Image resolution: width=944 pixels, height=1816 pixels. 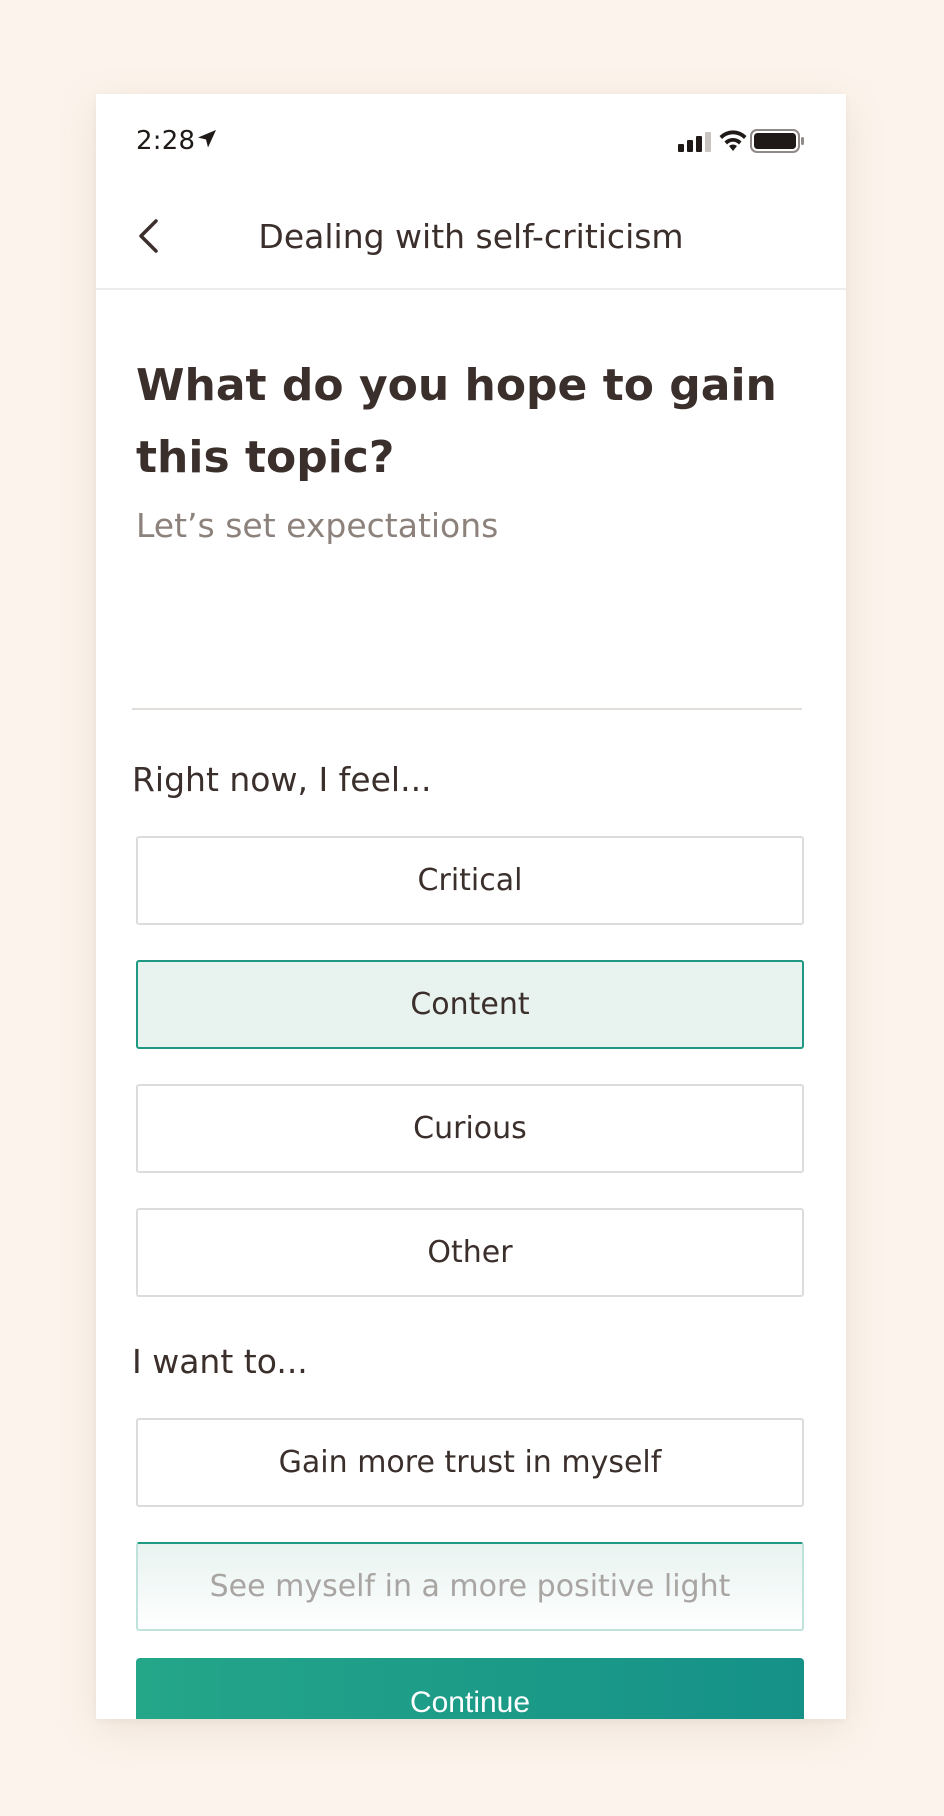 I want to click on status-time: 2:28, so click(x=166, y=141).